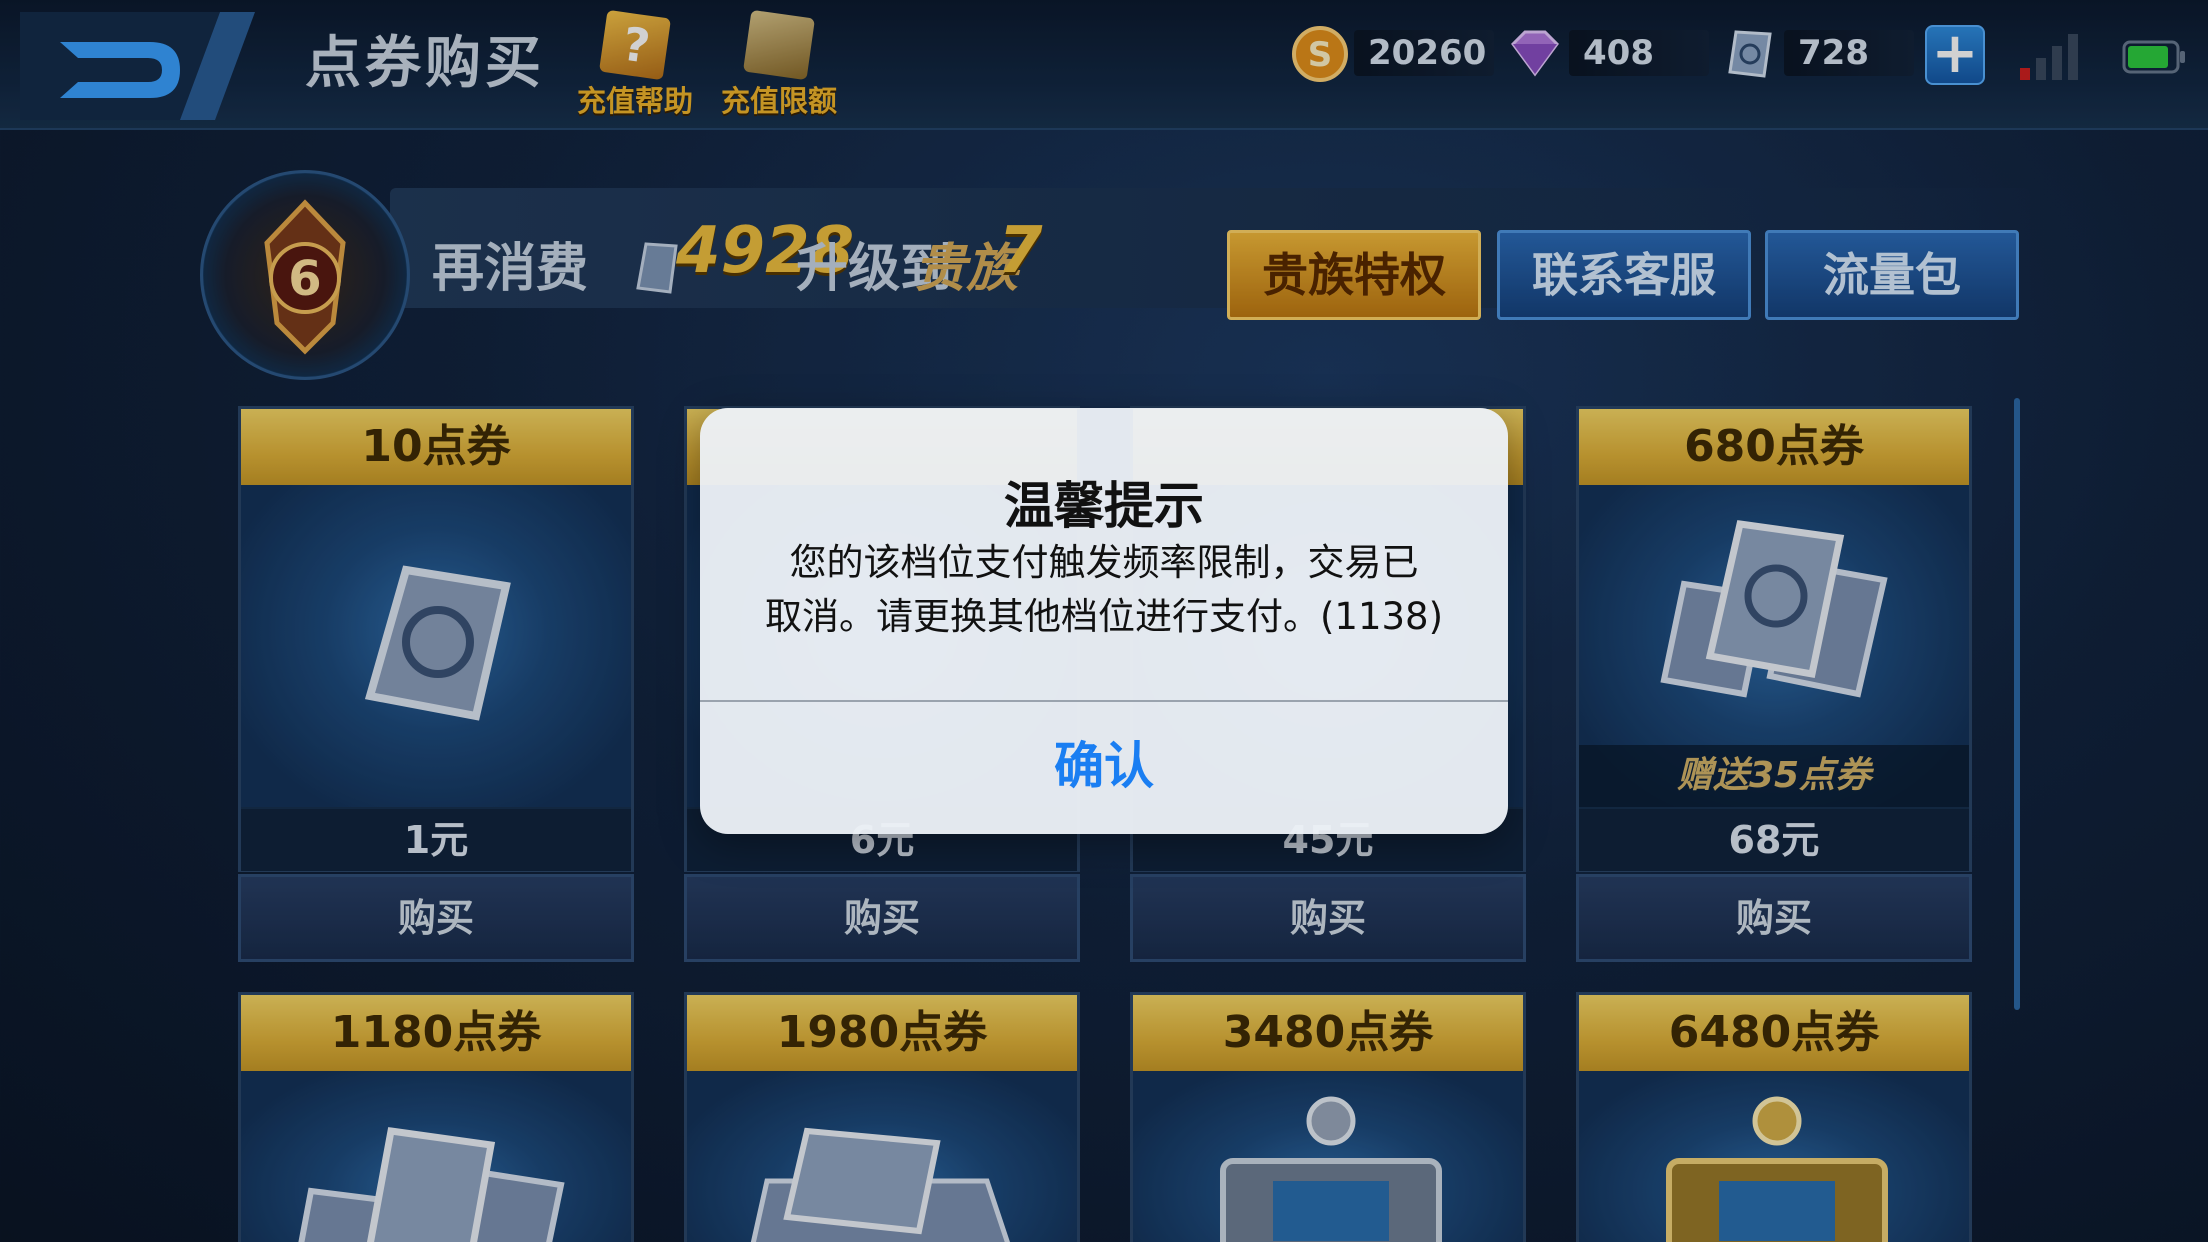 The image size is (2208, 1242). I want to click on alert-message-line: 您的该档位支付触发频率限制，交易已, so click(1104, 562).